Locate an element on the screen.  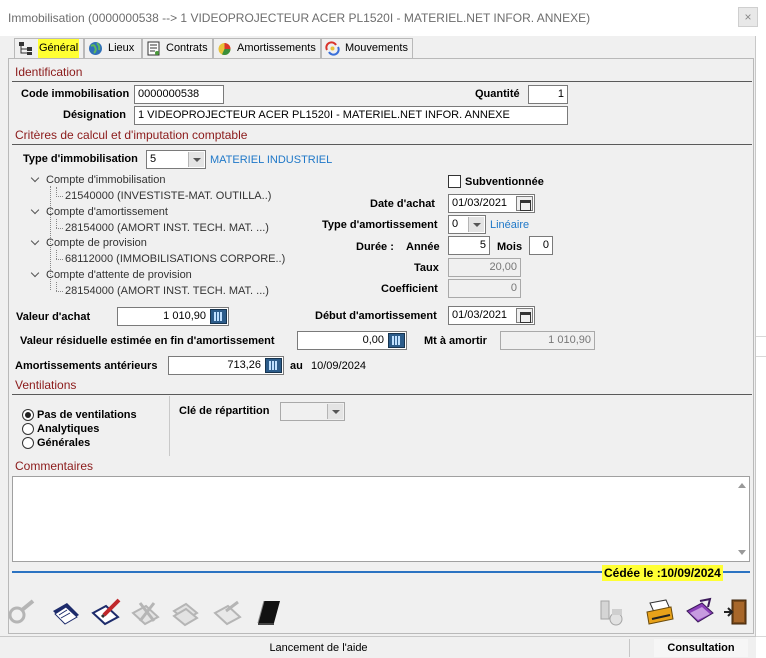
tab-contrats: Contrats is located at coordinates (177, 48).